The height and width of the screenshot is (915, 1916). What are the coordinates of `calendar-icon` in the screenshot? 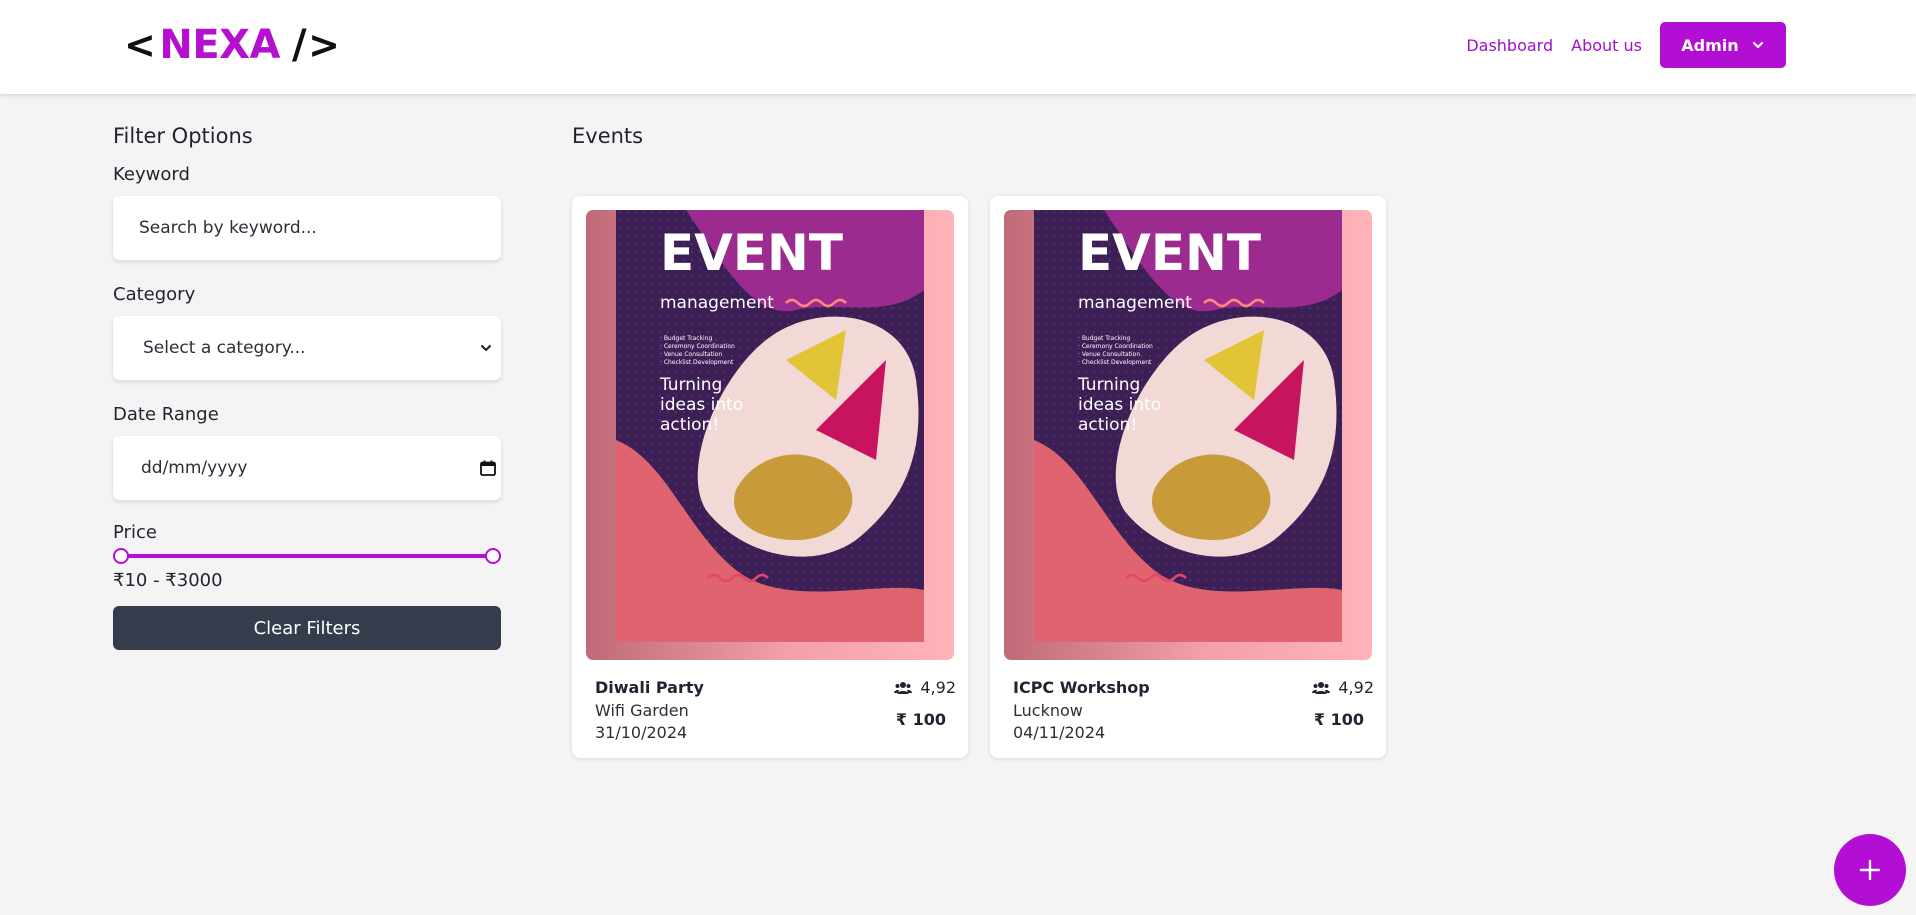 It's located at (488, 468).